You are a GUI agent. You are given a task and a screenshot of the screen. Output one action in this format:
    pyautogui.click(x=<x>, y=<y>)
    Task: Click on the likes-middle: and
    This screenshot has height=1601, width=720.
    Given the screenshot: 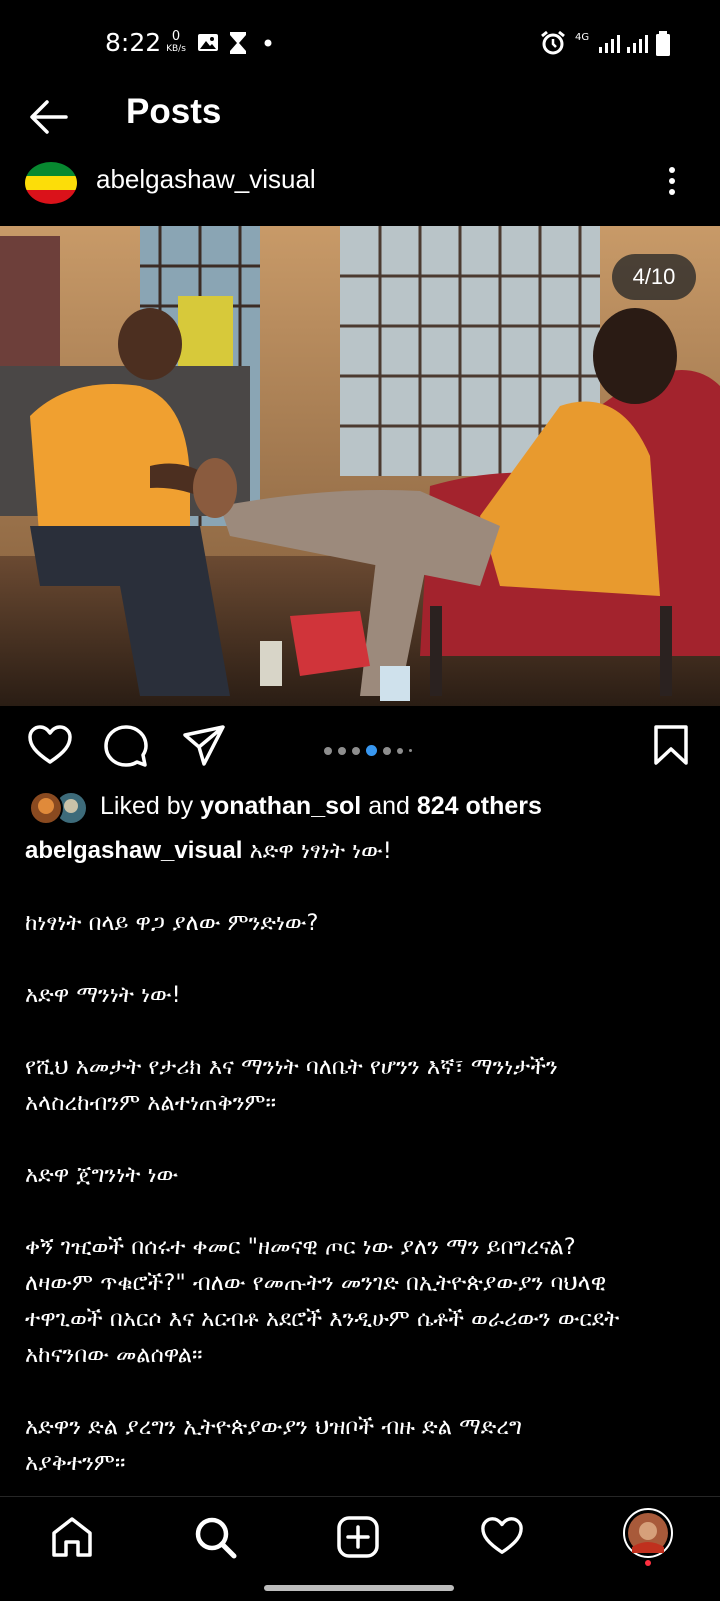 What is the action you would take?
    pyautogui.click(x=389, y=806)
    